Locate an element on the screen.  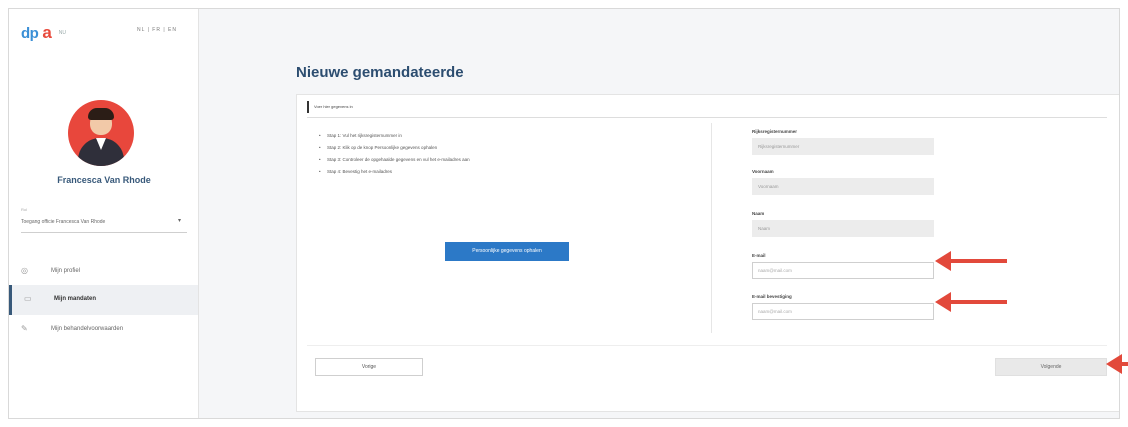
annotation-arrow-email is located at coordinates (971, 261).